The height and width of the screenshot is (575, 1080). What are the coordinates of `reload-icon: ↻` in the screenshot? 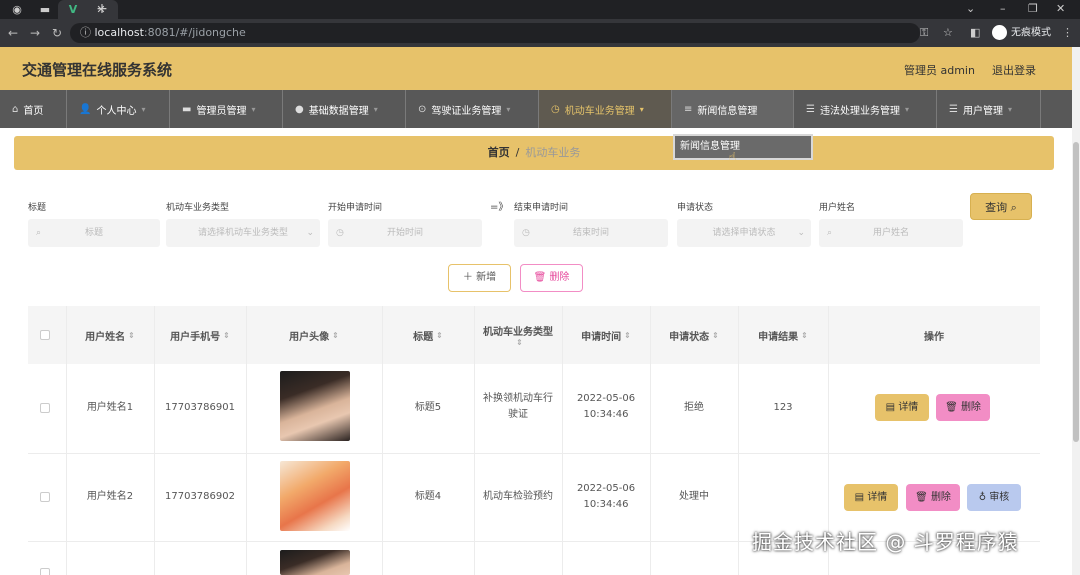 It's located at (57, 33).